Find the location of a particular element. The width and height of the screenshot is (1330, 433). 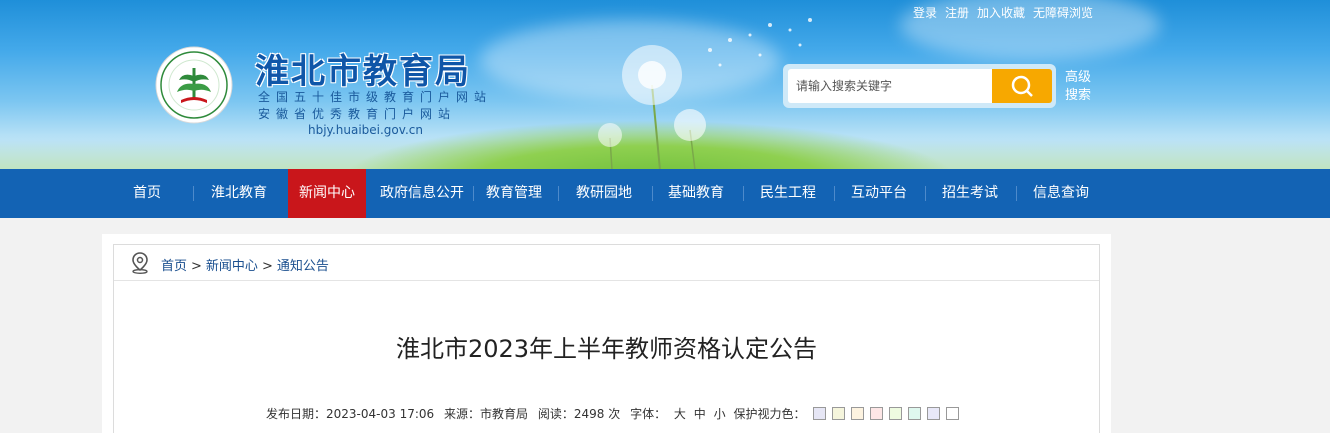

top-links: 登录 注册 加入收藏 无障碍浏览 is located at coordinates (1007, 12).